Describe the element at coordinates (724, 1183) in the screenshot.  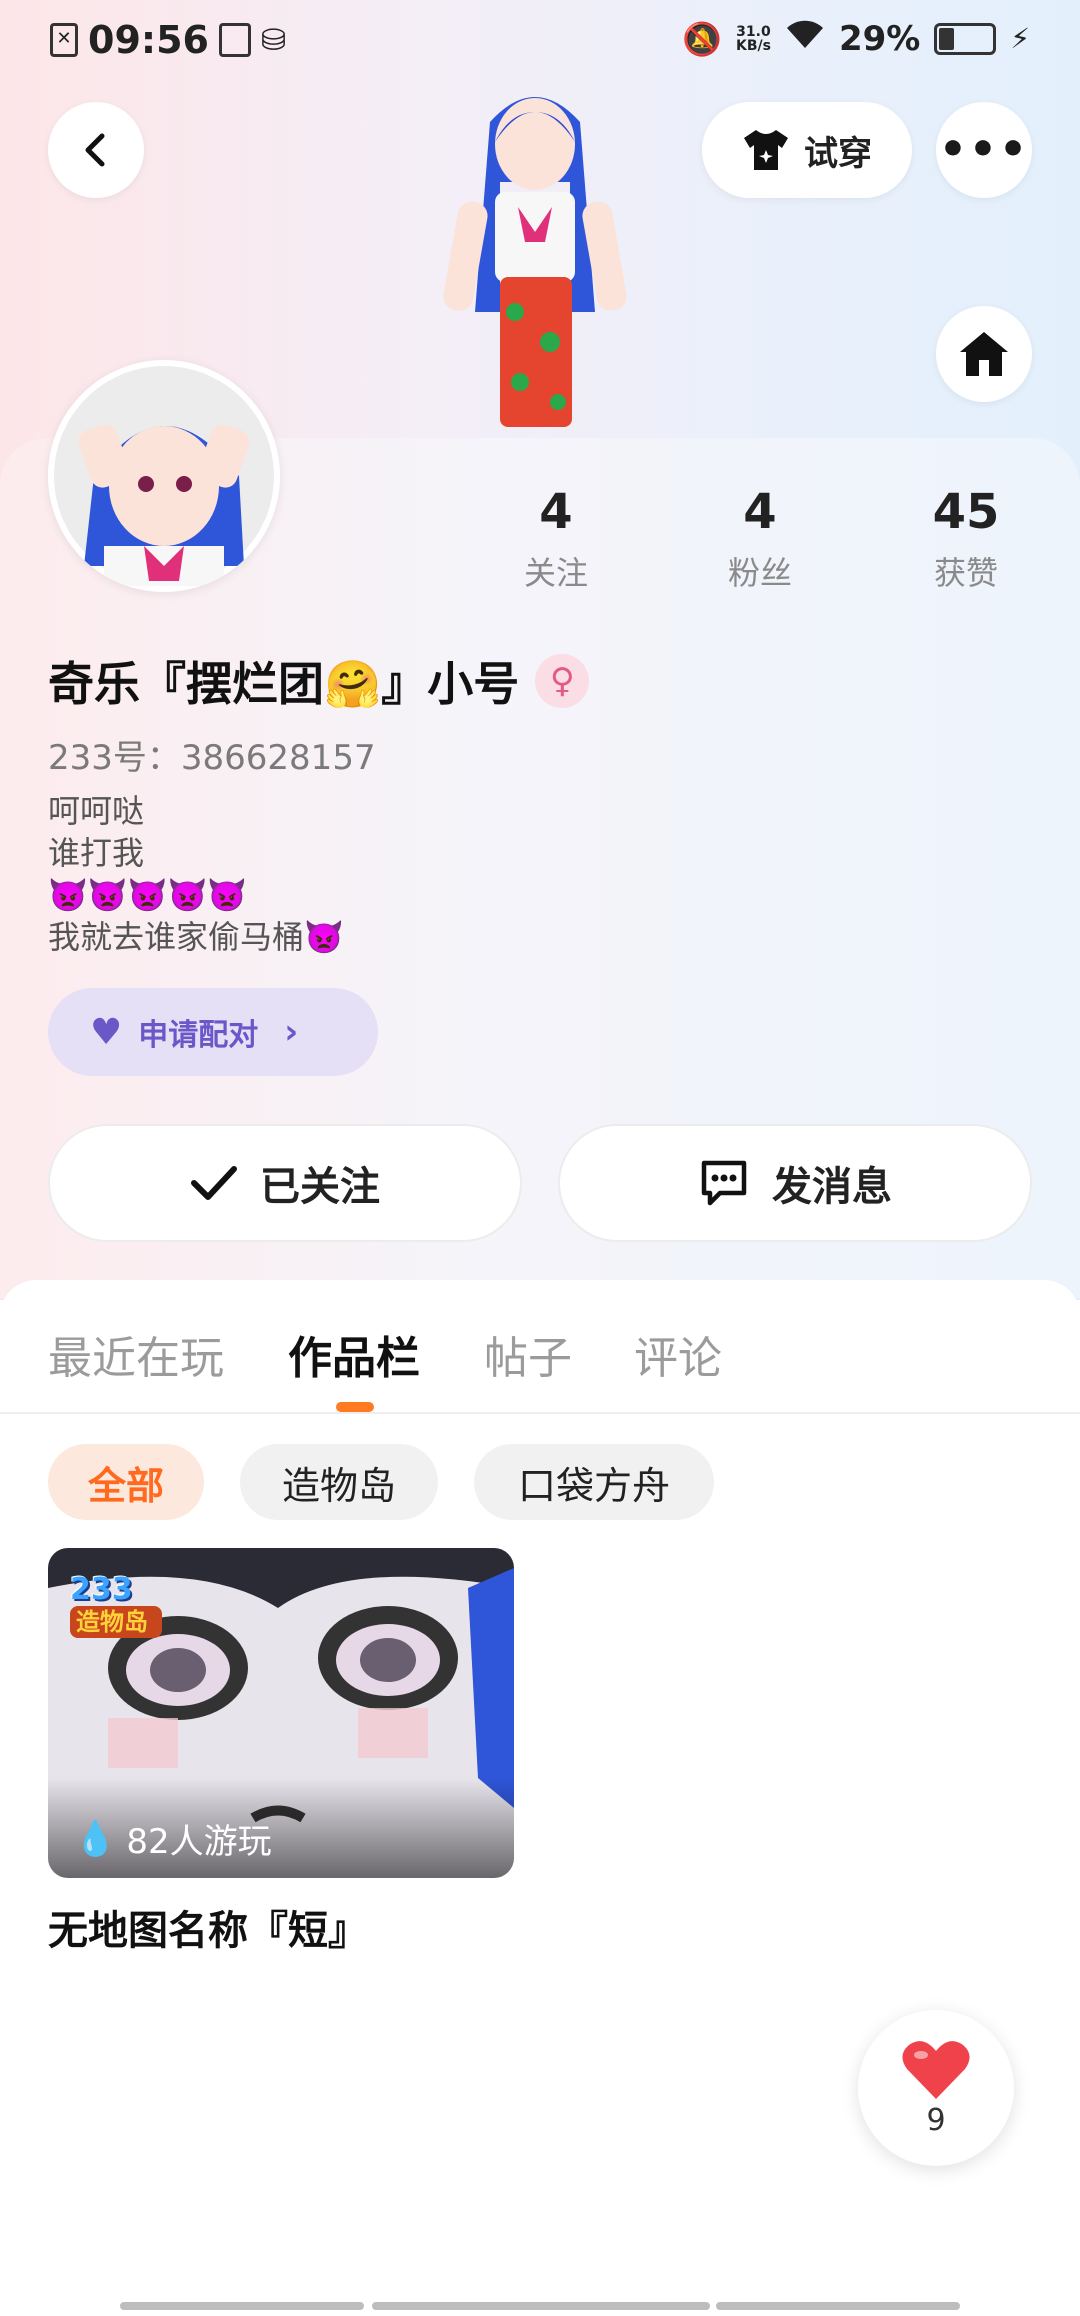
I see `chat-icon` at that location.